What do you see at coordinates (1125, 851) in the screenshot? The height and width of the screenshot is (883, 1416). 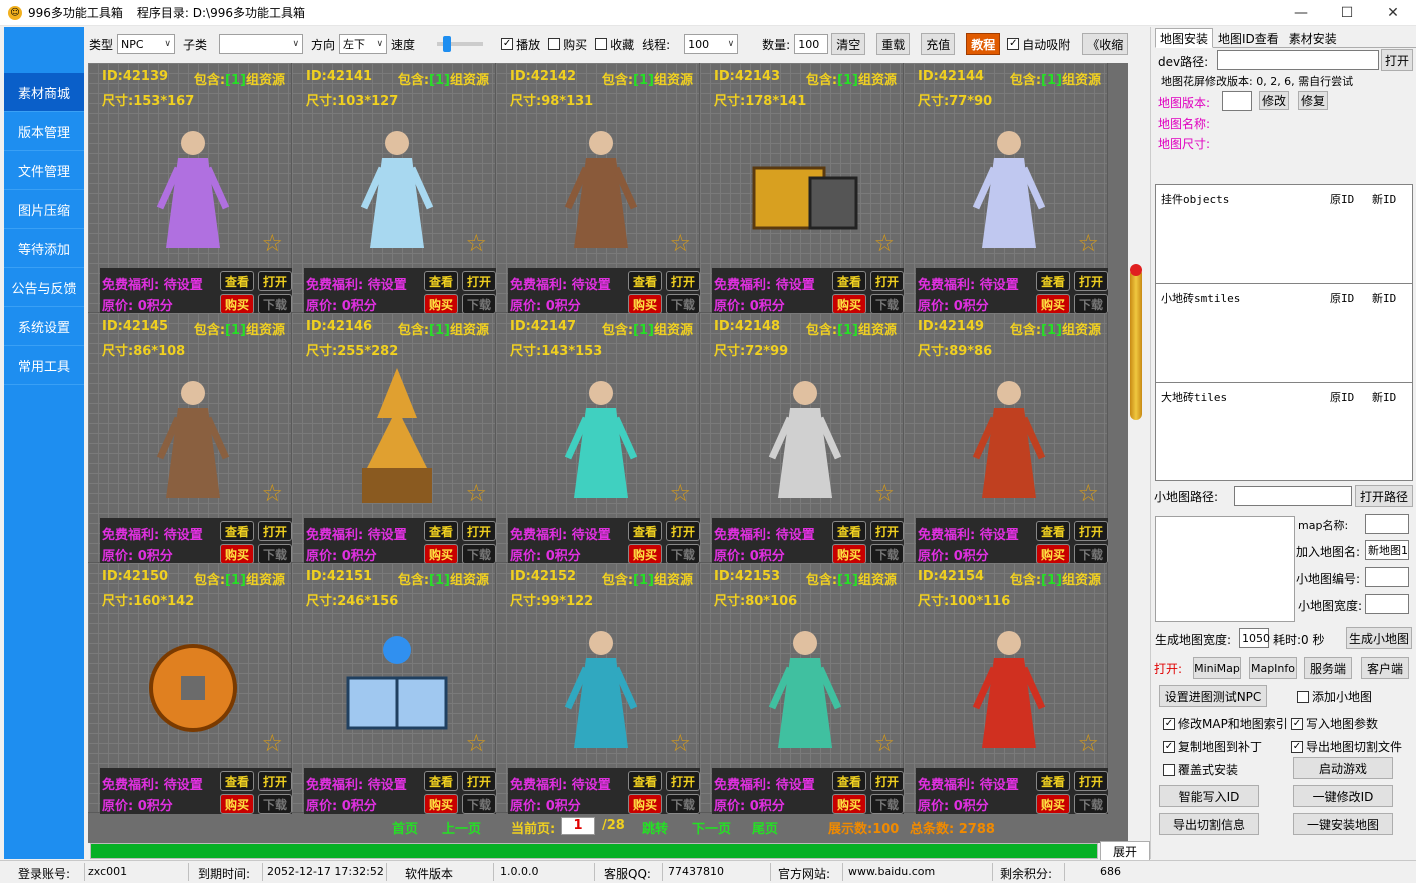 I see `expand-button: 展开` at bounding box center [1125, 851].